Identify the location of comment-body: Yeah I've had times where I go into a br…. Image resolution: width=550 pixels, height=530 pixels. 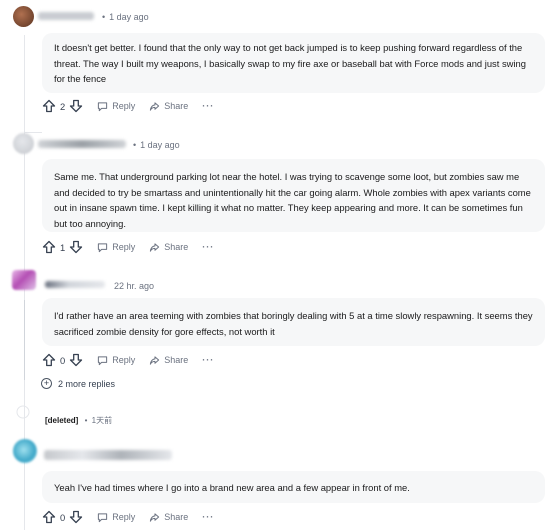
(293, 487).